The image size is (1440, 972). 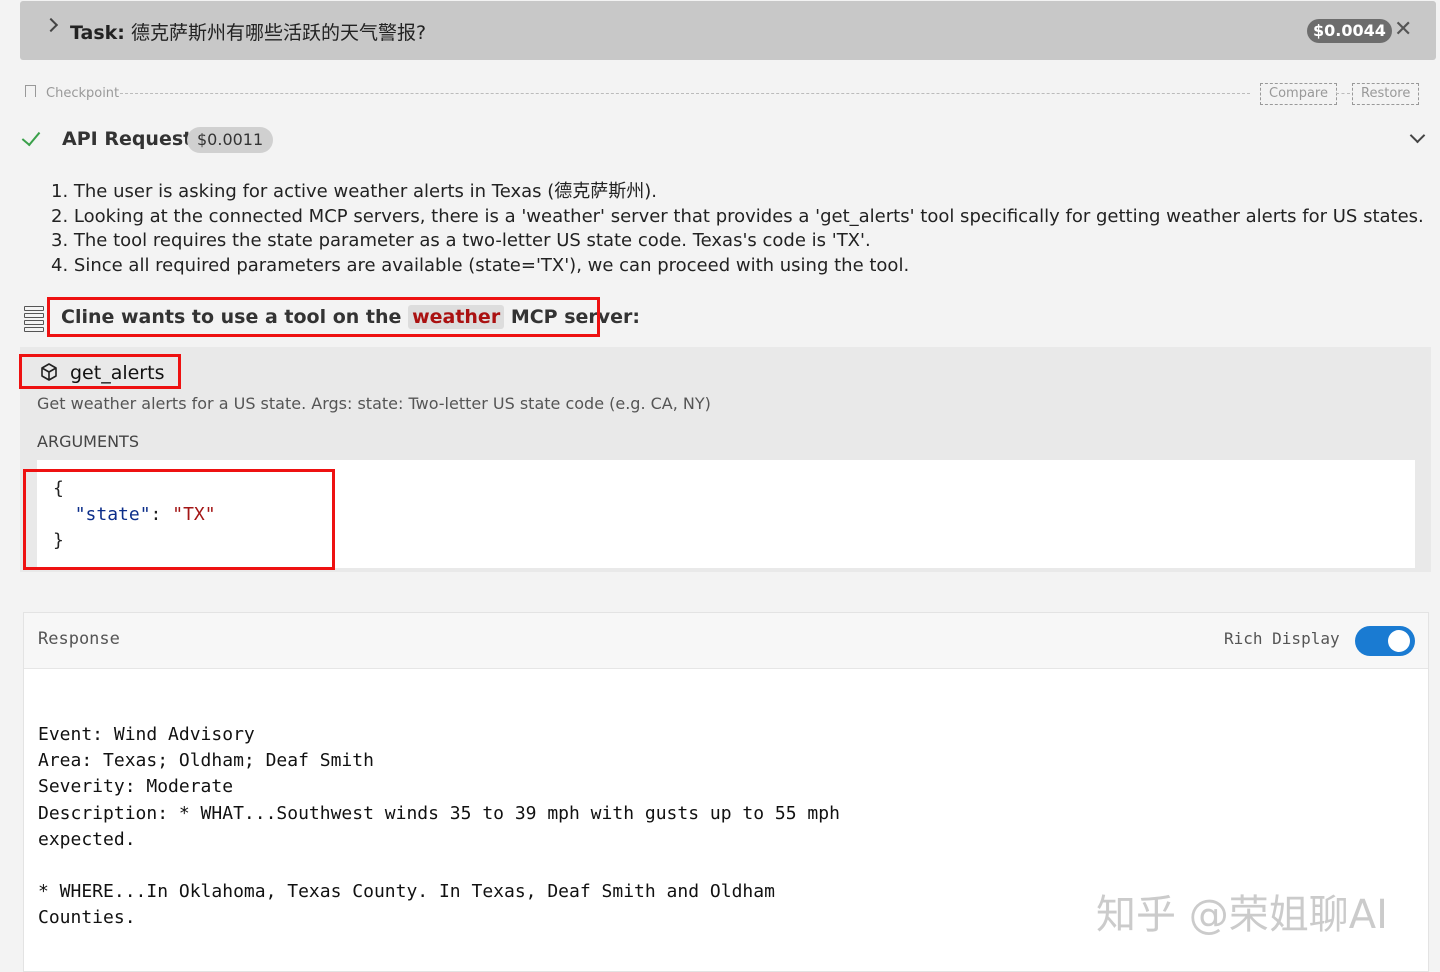 I want to click on restore-button: Restore, so click(x=1386, y=94).